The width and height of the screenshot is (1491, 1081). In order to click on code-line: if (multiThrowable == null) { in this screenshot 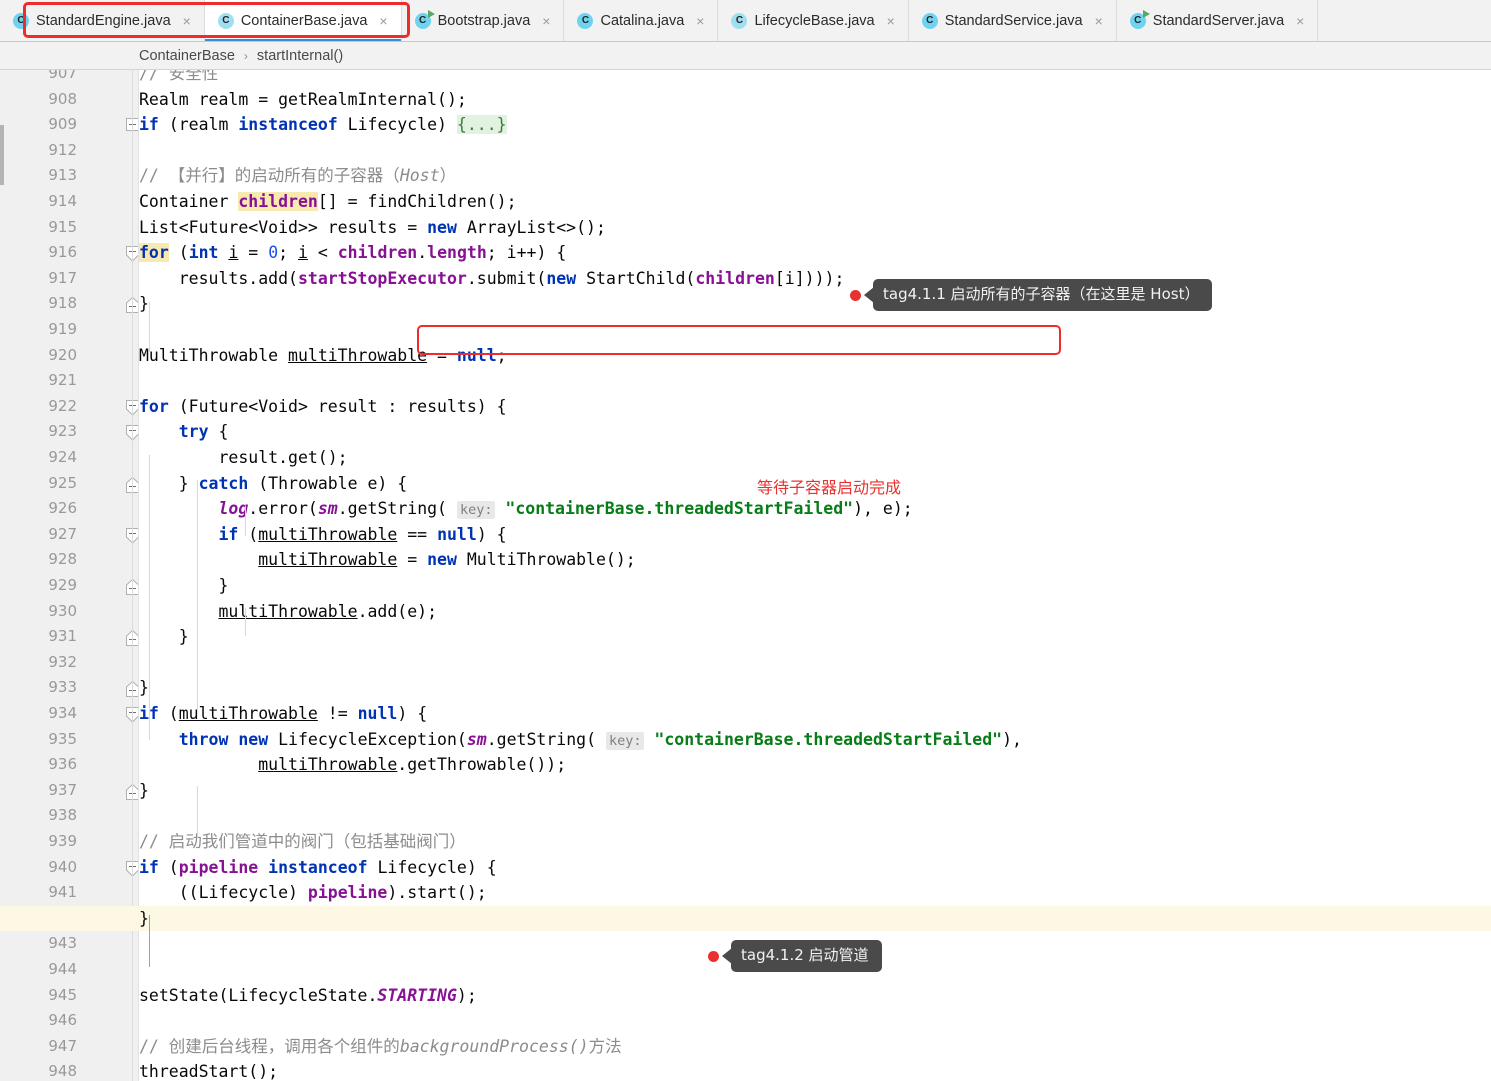, I will do `click(815, 535)`.